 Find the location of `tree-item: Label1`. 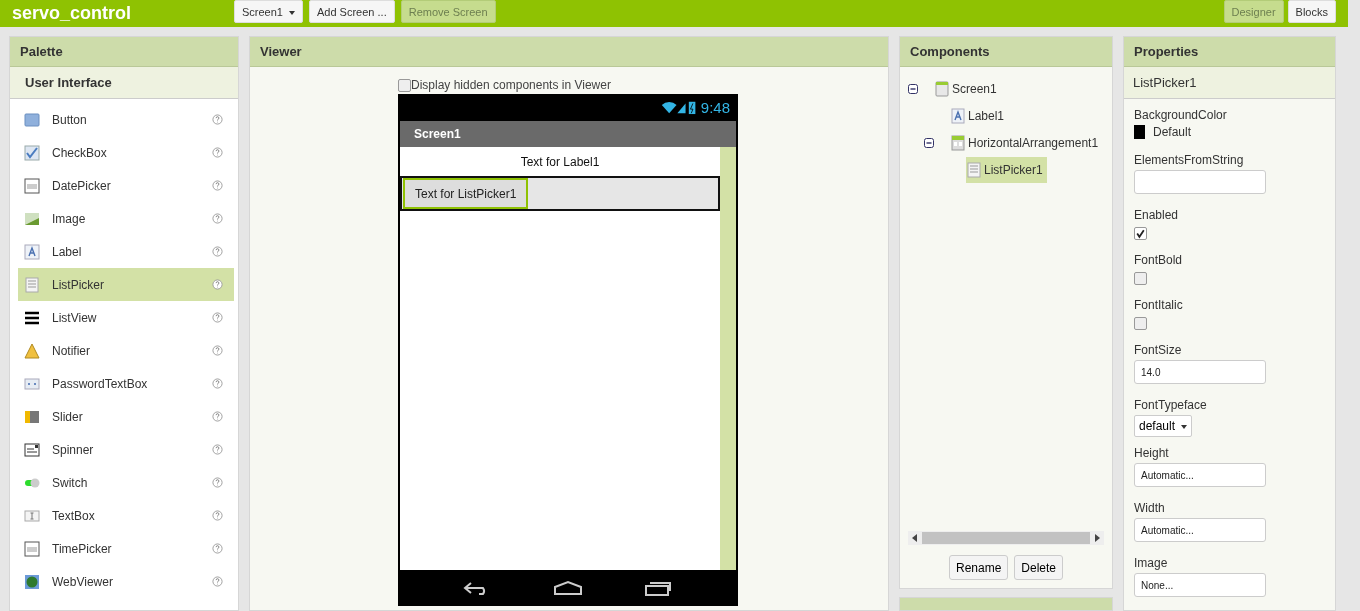

tree-item: Label1 is located at coordinates (978, 115).